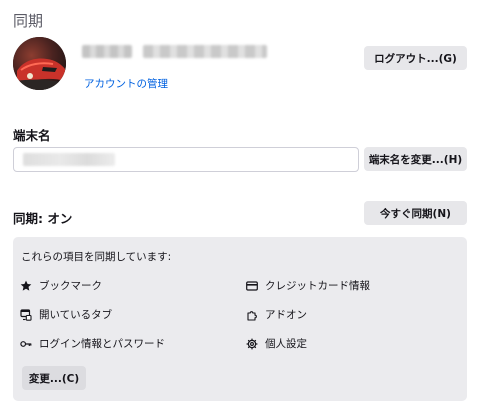 Image resolution: width=480 pixels, height=411 pixels. I want to click on change-sync-items-button: 変更...(C), so click(54, 378).